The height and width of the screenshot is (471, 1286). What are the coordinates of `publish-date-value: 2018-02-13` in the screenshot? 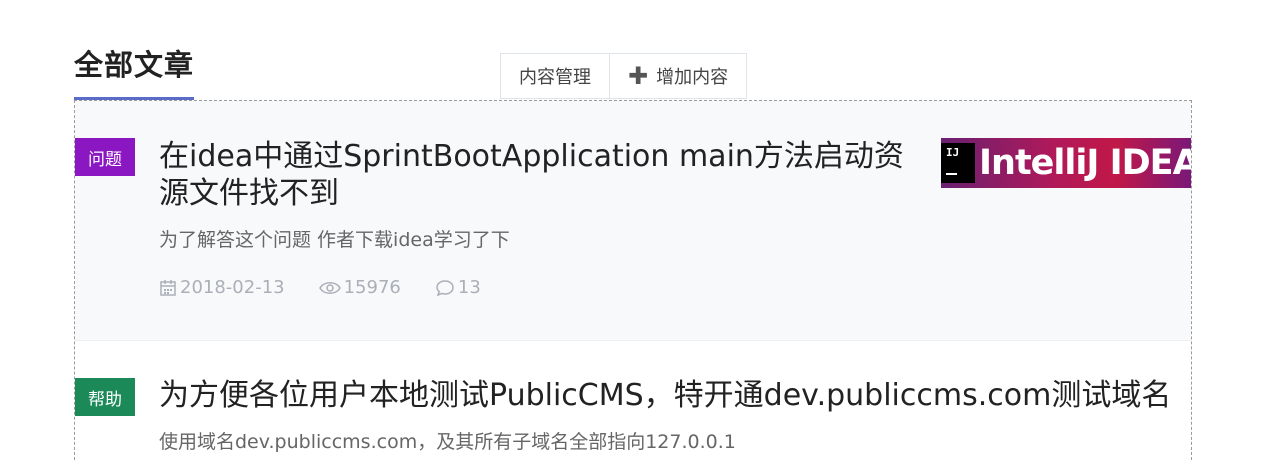 It's located at (232, 287).